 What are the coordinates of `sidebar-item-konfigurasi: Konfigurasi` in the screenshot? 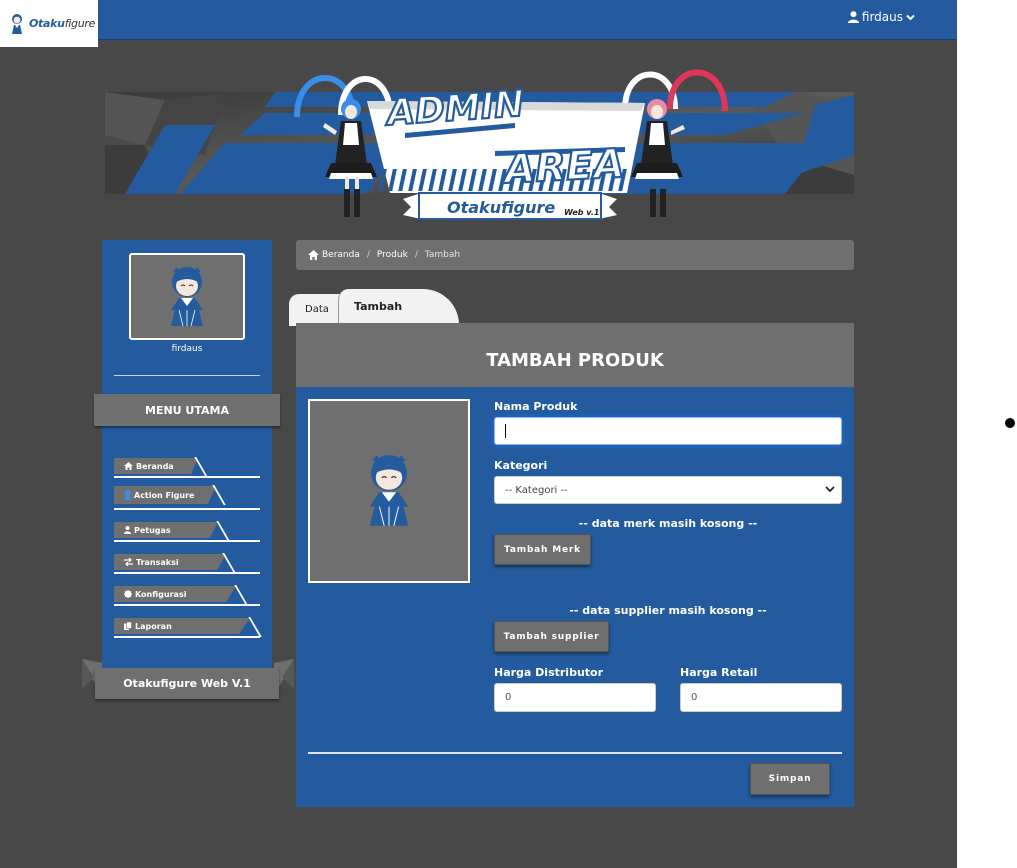 It's located at (187, 596).